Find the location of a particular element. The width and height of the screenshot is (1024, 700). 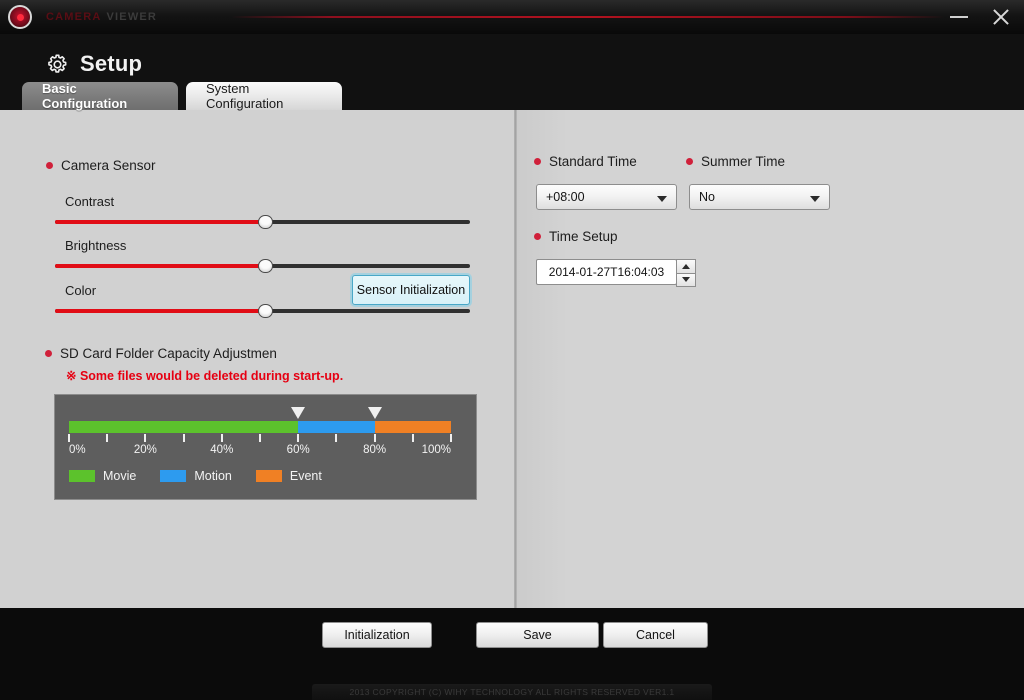

color-label: Color is located at coordinates (81, 290).